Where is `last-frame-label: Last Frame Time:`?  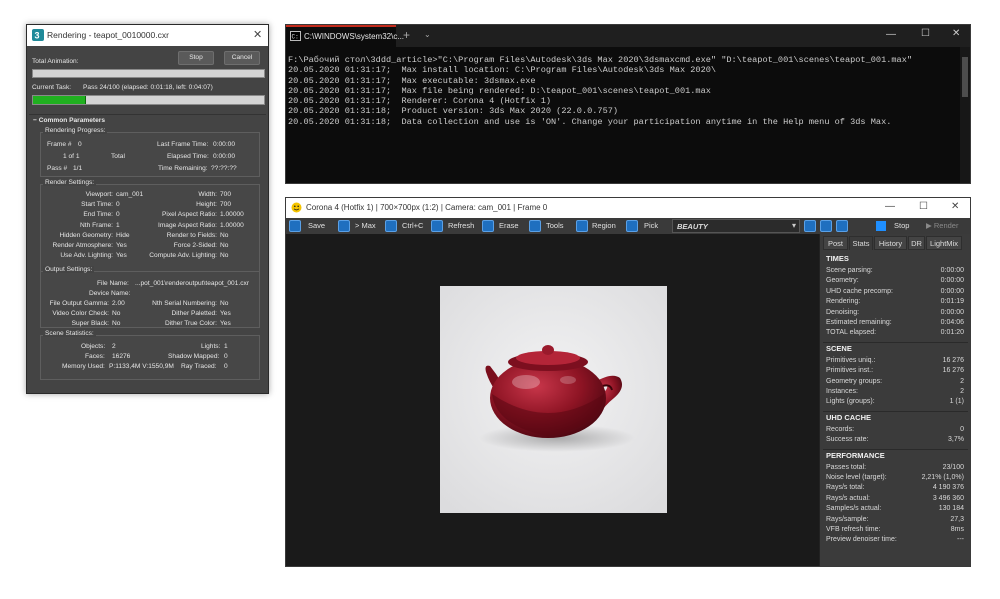 last-frame-label: Last Frame Time: is located at coordinates (183, 144).